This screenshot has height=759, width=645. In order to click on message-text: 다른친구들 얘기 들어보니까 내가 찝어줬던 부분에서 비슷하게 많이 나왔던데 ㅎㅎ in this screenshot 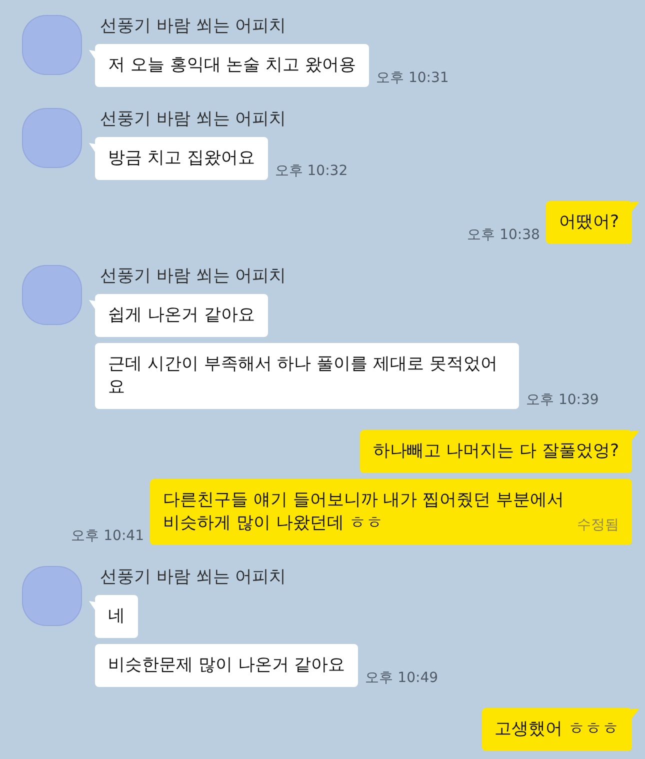, I will do `click(364, 512)`.